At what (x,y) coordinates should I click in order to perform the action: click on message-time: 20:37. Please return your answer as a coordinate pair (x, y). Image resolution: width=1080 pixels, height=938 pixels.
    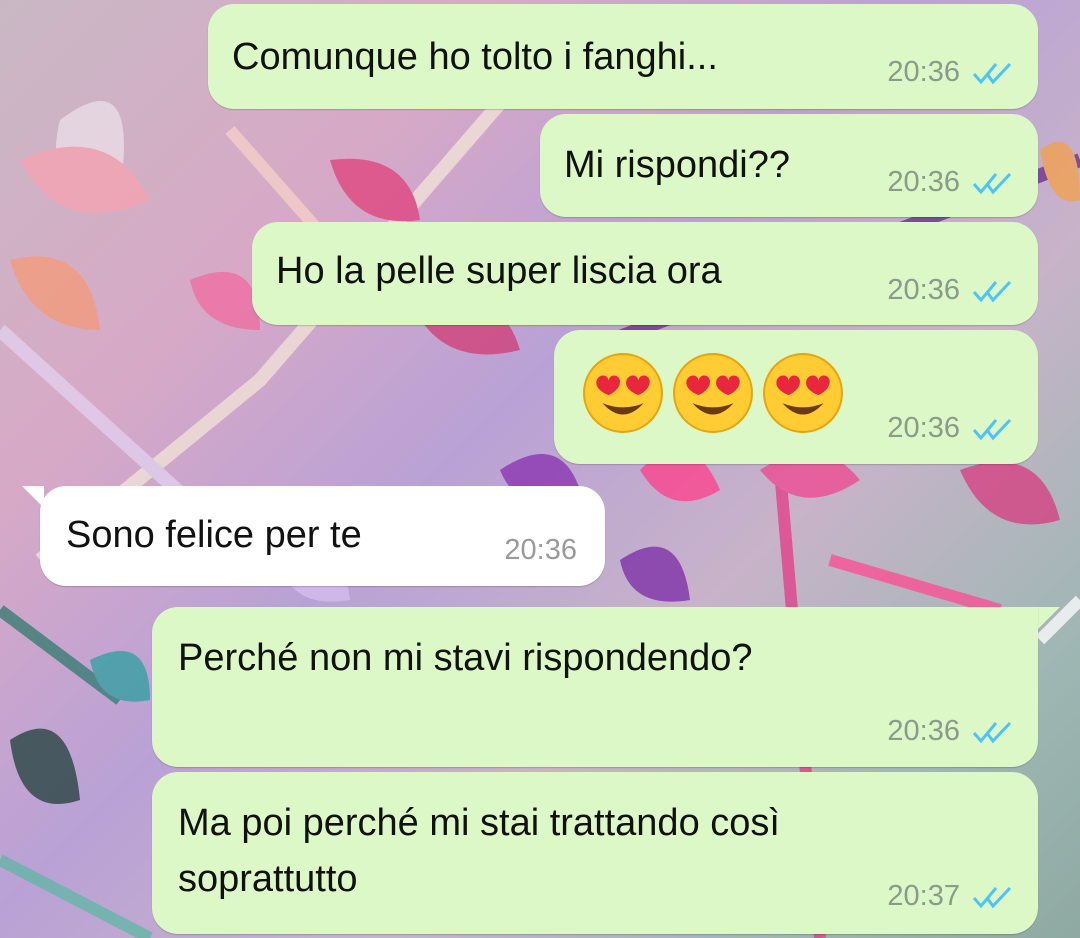
    Looking at the image, I should click on (923, 896).